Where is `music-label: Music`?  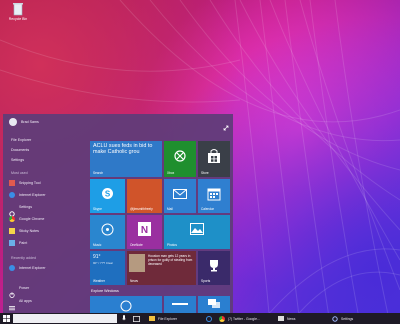 music-label: Music is located at coordinates (97, 245).